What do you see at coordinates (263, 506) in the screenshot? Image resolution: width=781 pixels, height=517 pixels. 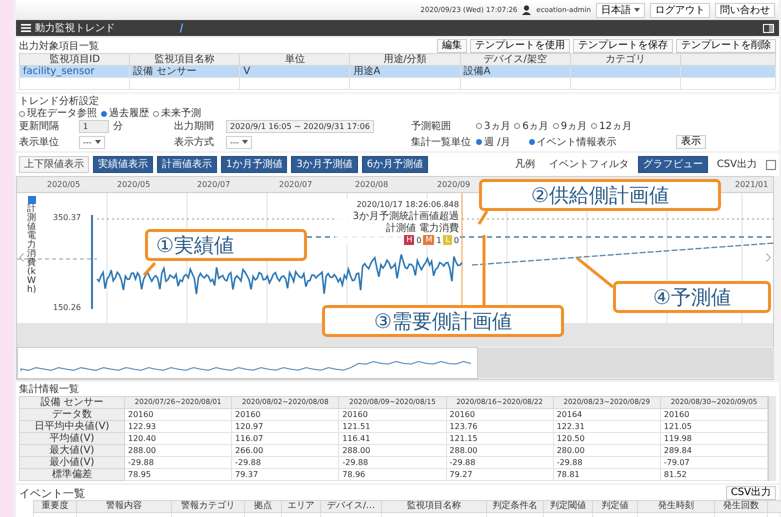 I see `column-header: 拠点` at bounding box center [263, 506].